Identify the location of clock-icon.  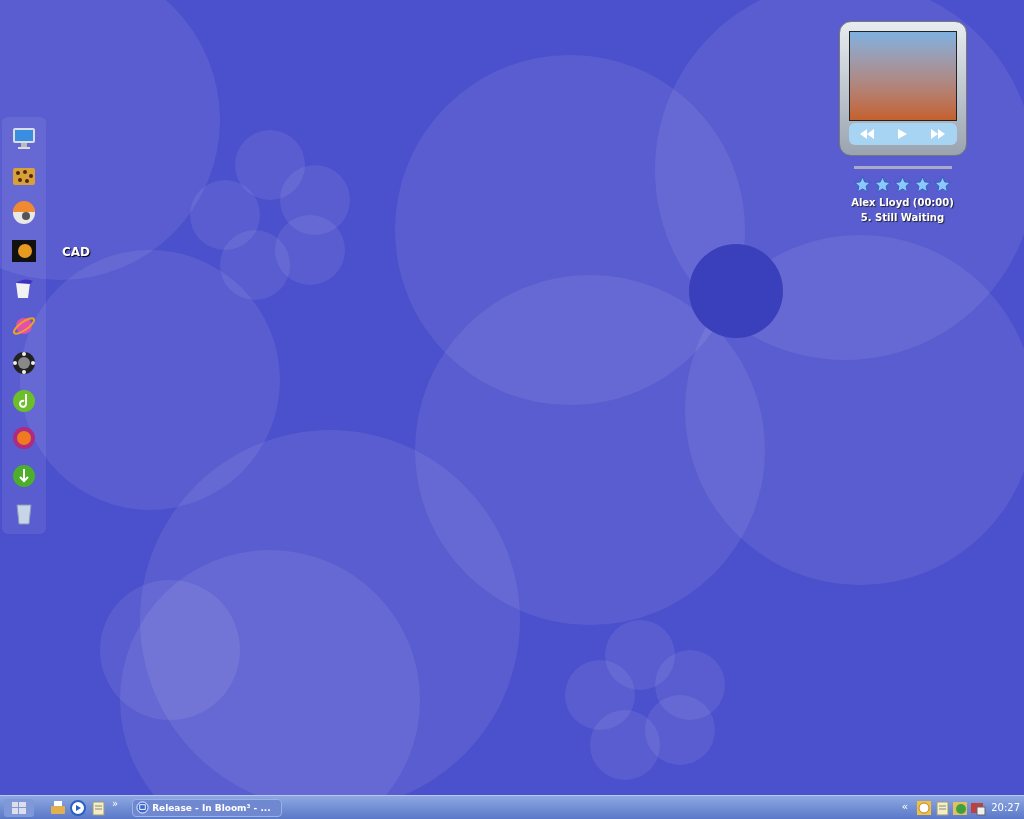
(924, 807).